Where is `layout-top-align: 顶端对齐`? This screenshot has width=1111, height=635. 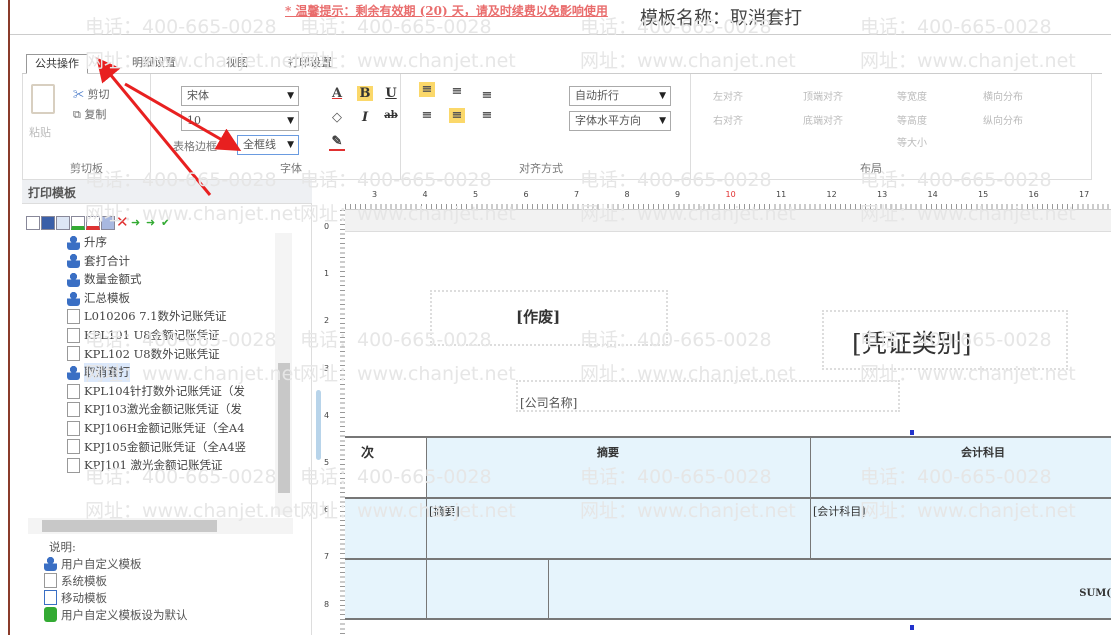 layout-top-align: 顶端对齐 is located at coordinates (823, 95).